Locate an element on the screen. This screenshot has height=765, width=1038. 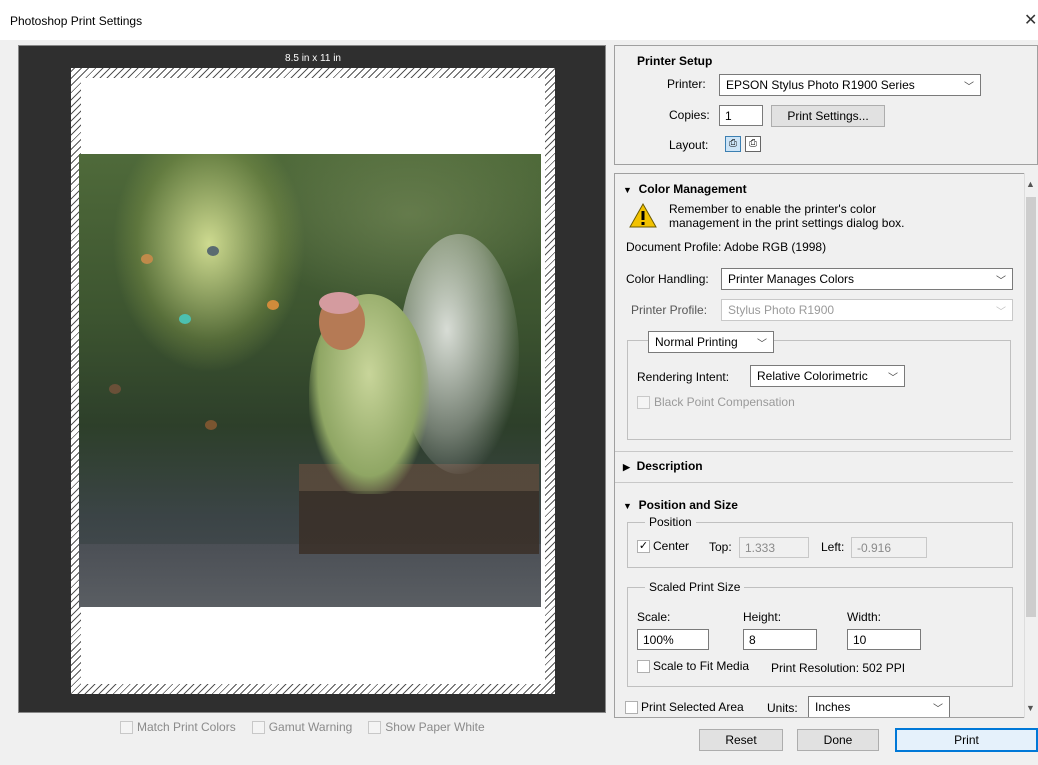
portrait-layout-icon: ⎙ is located at coordinates (733, 144).